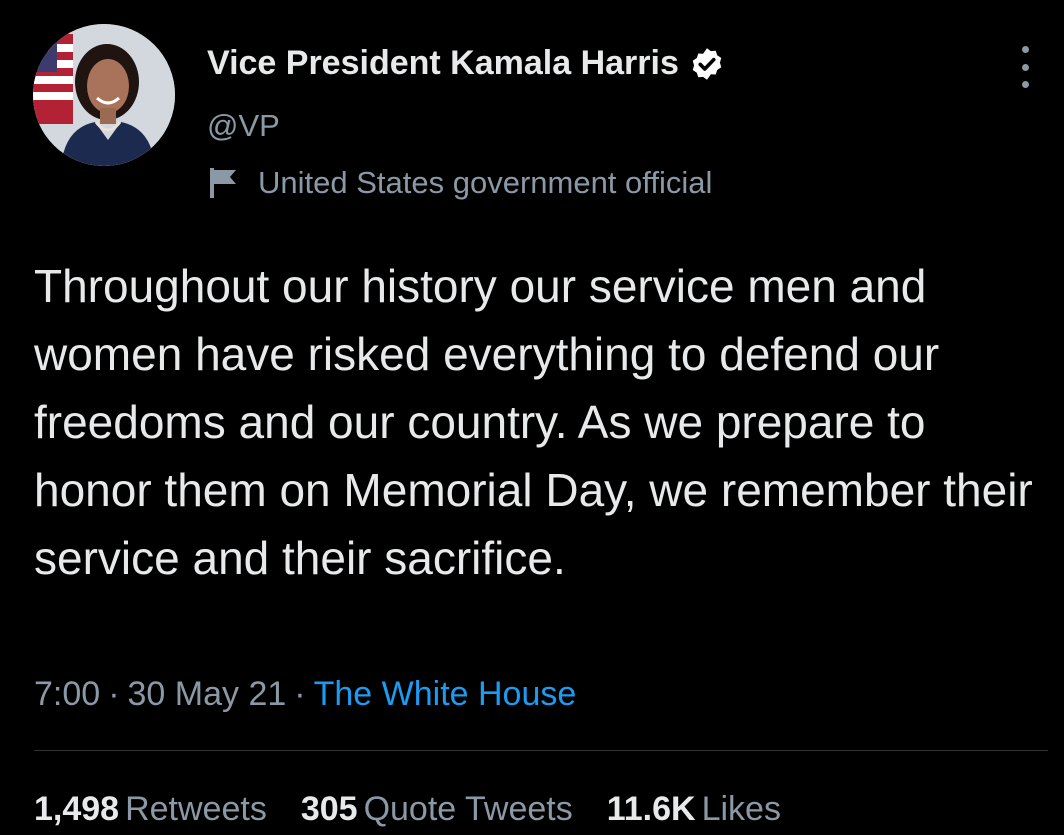 This screenshot has width=1064, height=835. Describe the element at coordinates (223, 183) in the screenshot. I see `flag-icon` at that location.